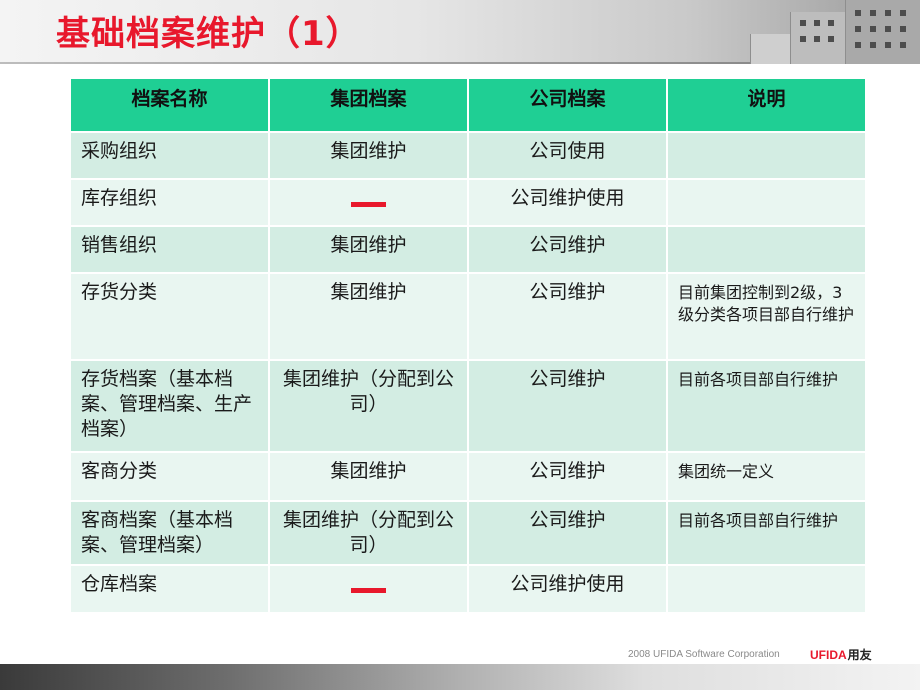 This screenshot has width=920, height=690. Describe the element at coordinates (766, 316) in the screenshot. I see `table-cell: 目前集团控制到2级，3级分类各项目部自行维护` at that location.